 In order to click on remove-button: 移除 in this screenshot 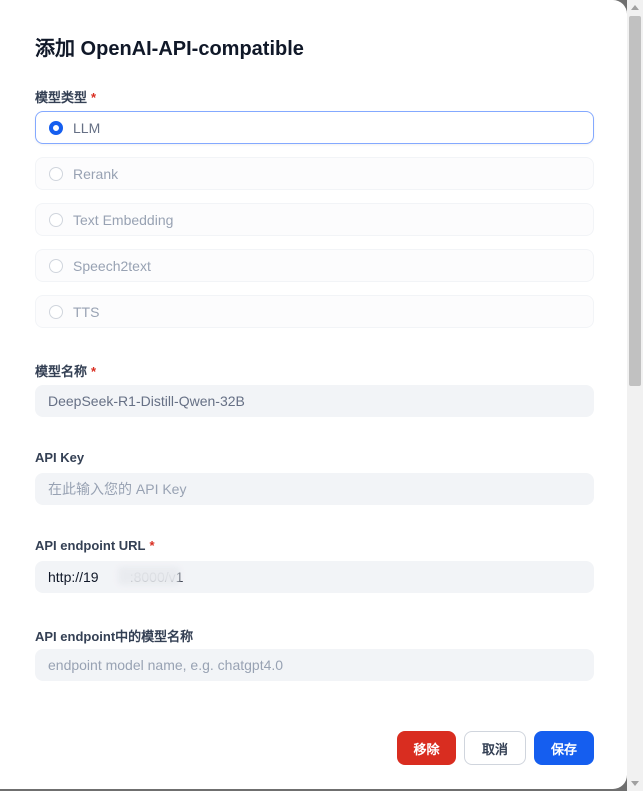, I will do `click(426, 748)`.